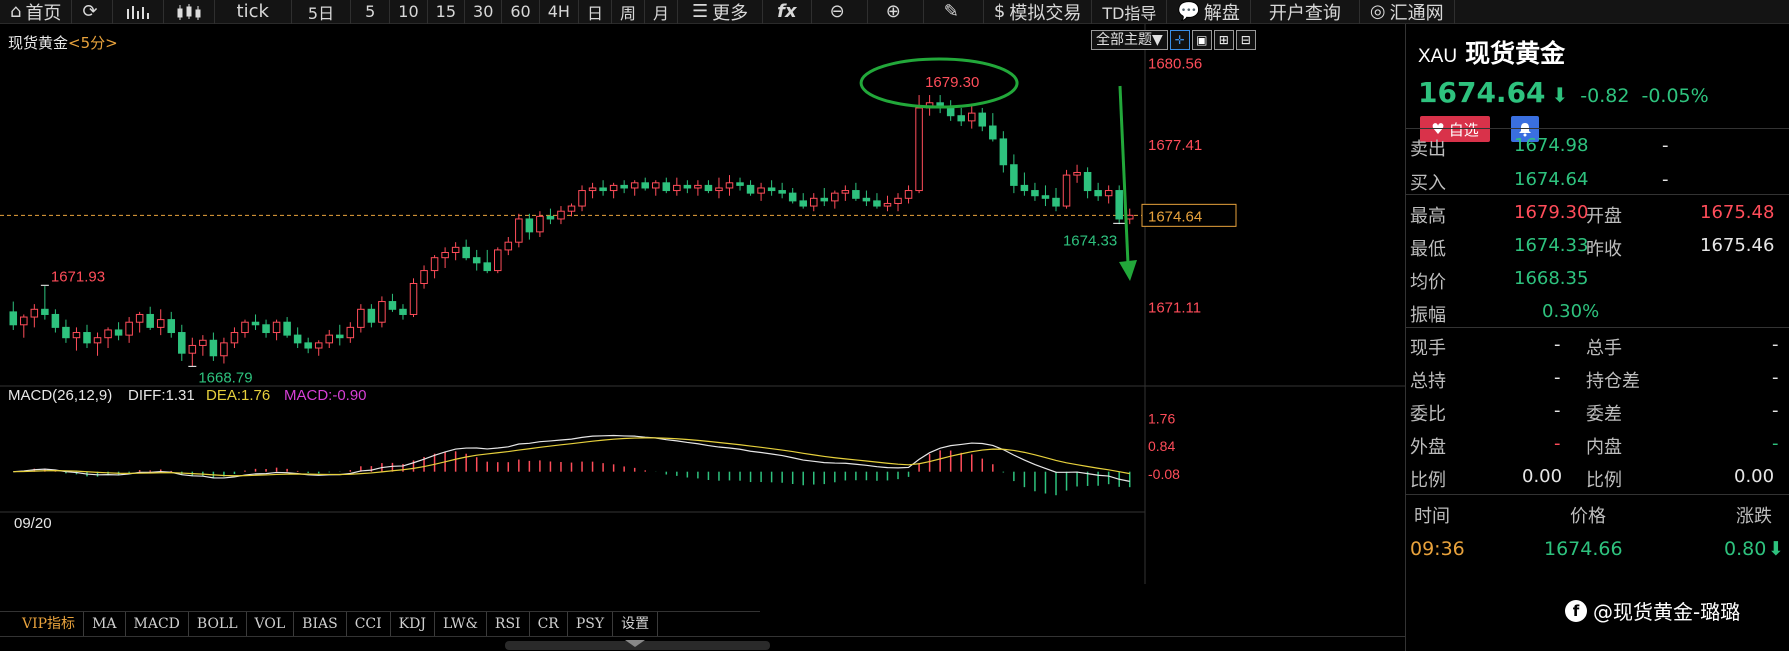 The width and height of the screenshot is (1789, 651). What do you see at coordinates (78, 276) in the screenshot?
I see `left-high-annotation: 1671.93` at bounding box center [78, 276].